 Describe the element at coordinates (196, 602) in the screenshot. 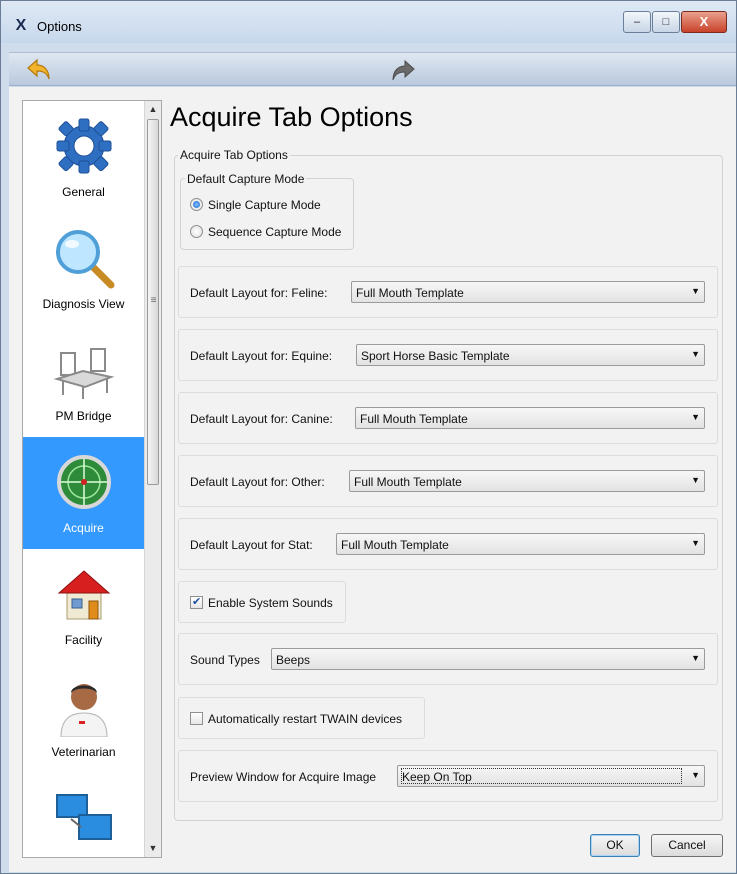

I see `enable-sounds-checkbox` at that location.